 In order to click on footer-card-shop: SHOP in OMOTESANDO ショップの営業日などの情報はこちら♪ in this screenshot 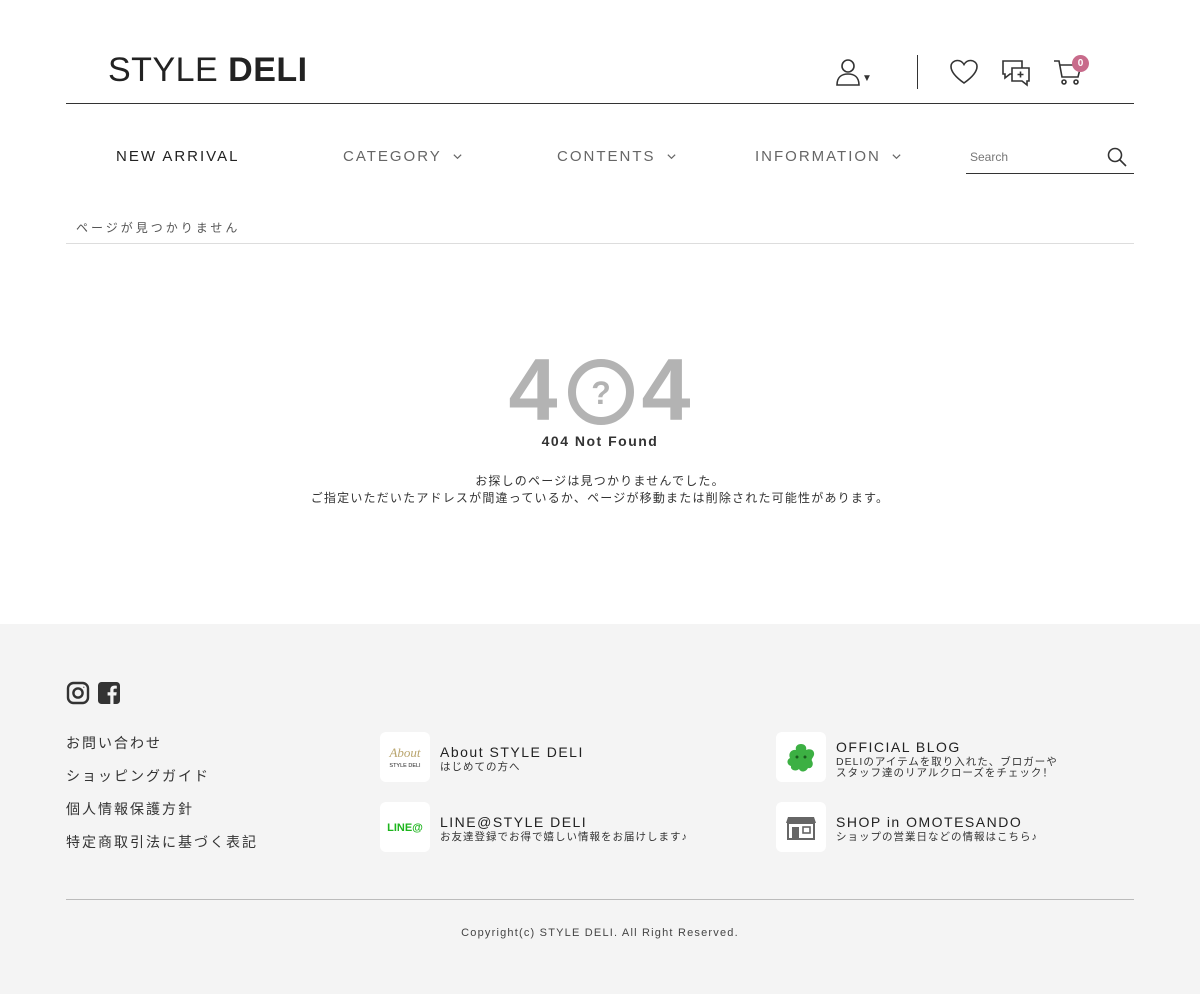, I will do `click(946, 828)`.